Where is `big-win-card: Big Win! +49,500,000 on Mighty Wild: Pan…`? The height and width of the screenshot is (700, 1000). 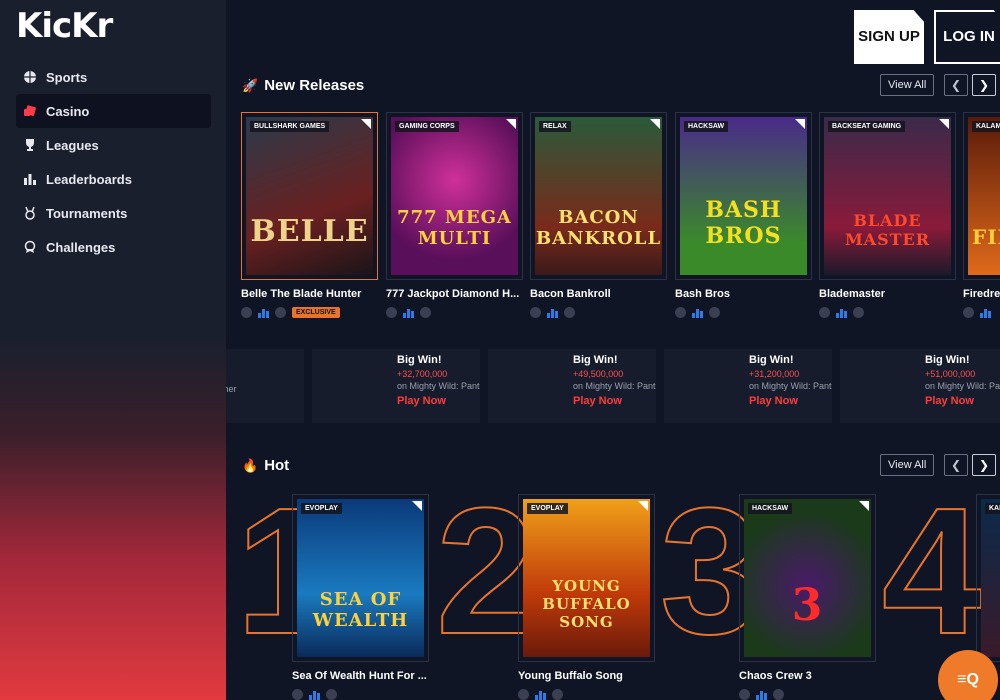 big-win-card: Big Win! +49,500,000 on Mighty Wild: Pan… is located at coordinates (572, 386).